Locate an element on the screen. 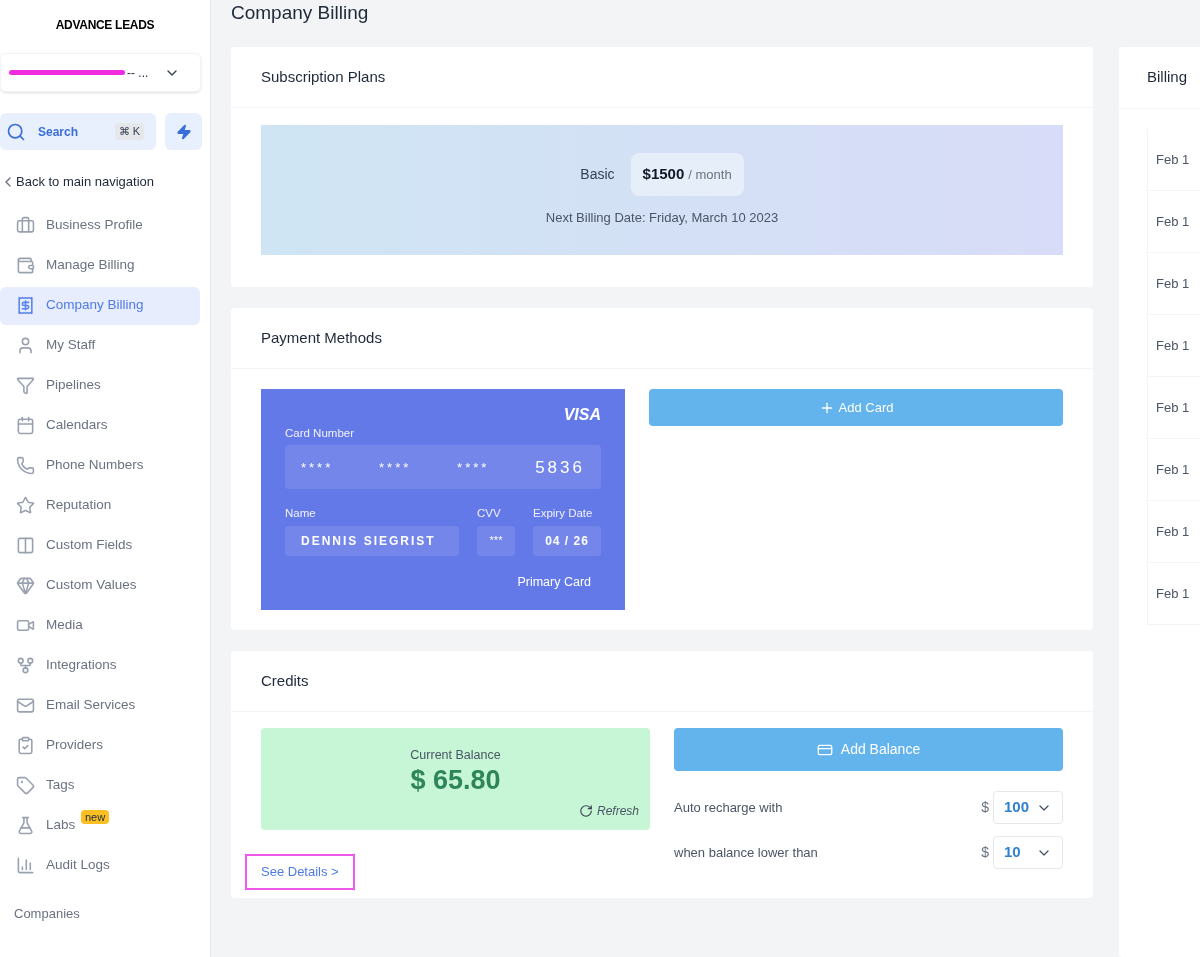  shortcut-key: ⌘ K is located at coordinates (129, 131).